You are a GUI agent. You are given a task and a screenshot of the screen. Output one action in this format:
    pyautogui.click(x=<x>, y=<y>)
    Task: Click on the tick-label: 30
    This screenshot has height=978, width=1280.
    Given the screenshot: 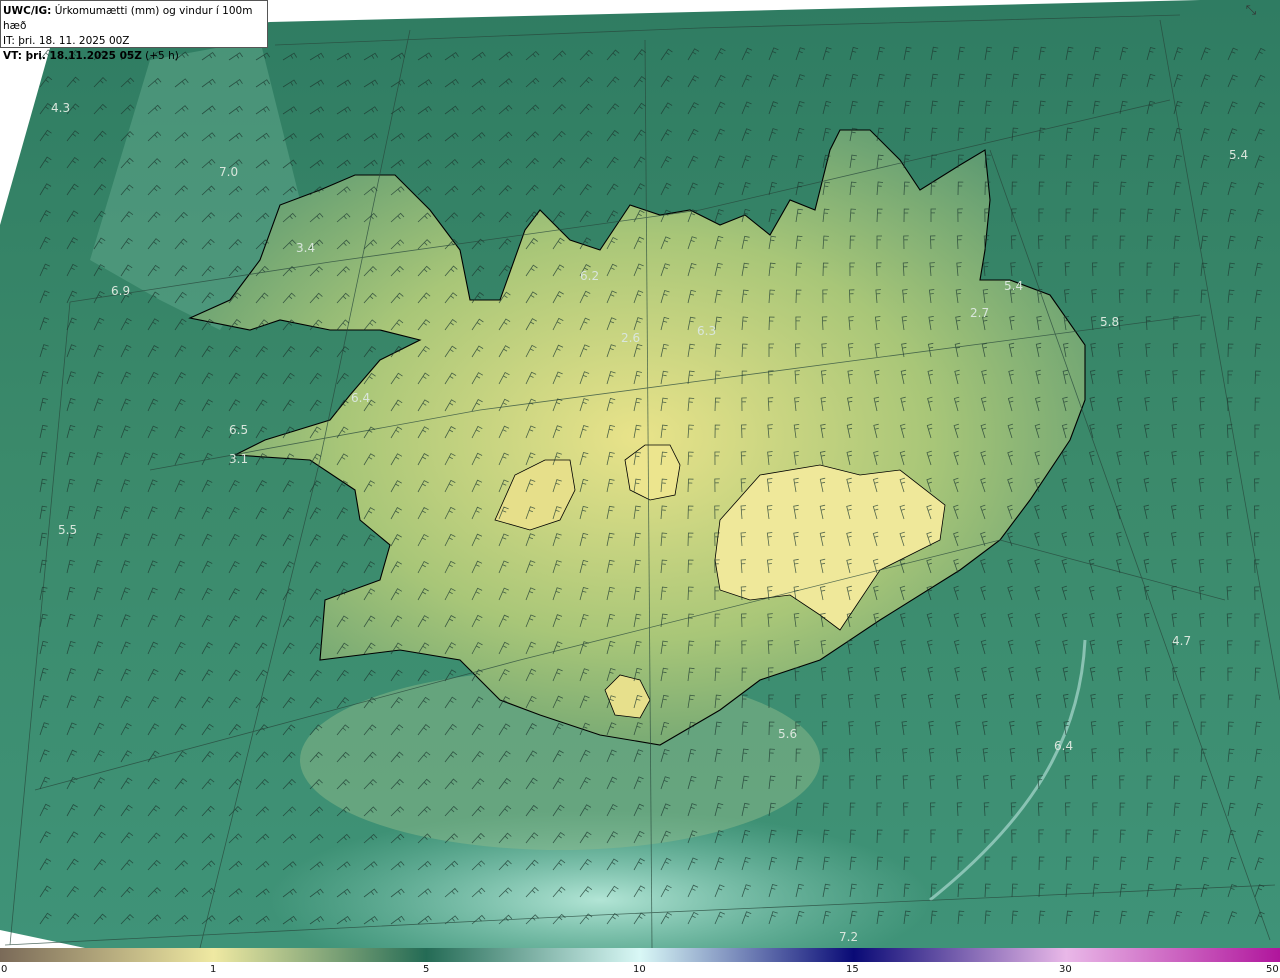 What is the action you would take?
    pyautogui.click(x=1065, y=969)
    